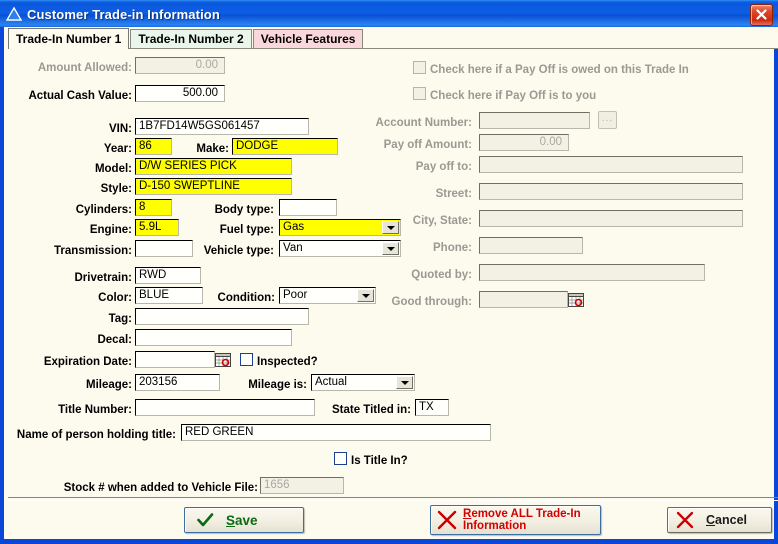 This screenshot has width=778, height=544. What do you see at coordinates (295, 295) in the screenshot?
I see `condition-value: Poor` at bounding box center [295, 295].